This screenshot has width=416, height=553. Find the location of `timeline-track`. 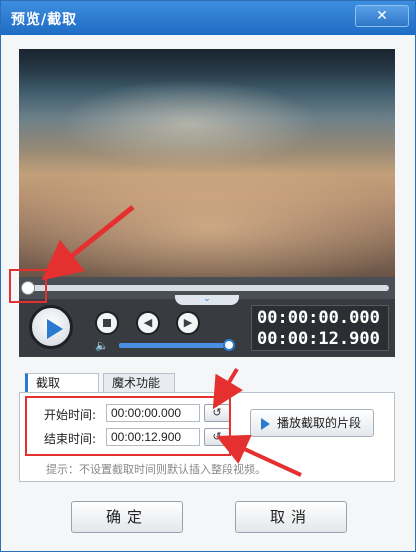

timeline-track is located at coordinates (208, 288).